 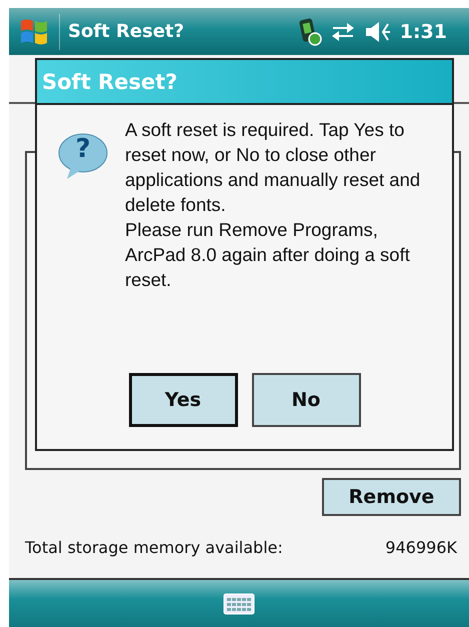 I want to click on remove-button: Remove, so click(x=391, y=497).